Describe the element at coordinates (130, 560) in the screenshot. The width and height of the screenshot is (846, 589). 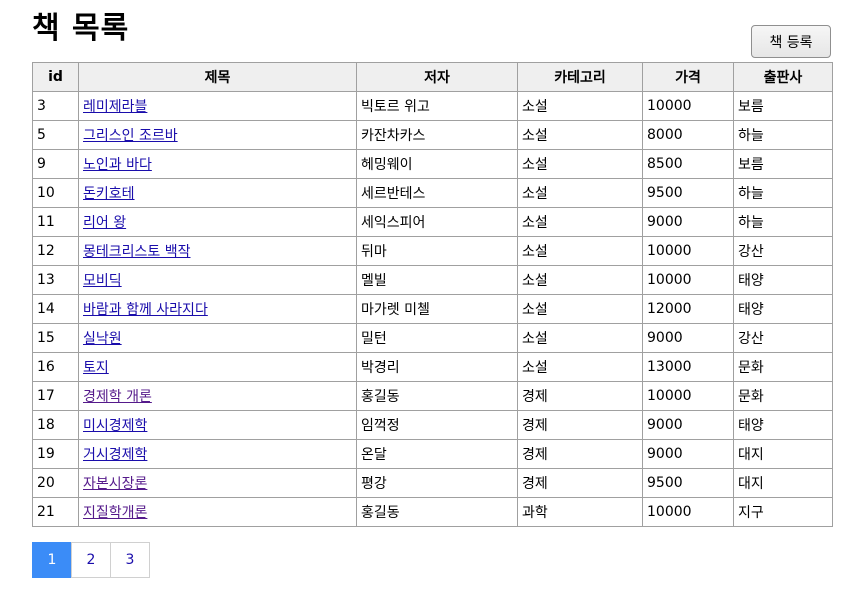
I see `page-button-3: 3` at that location.